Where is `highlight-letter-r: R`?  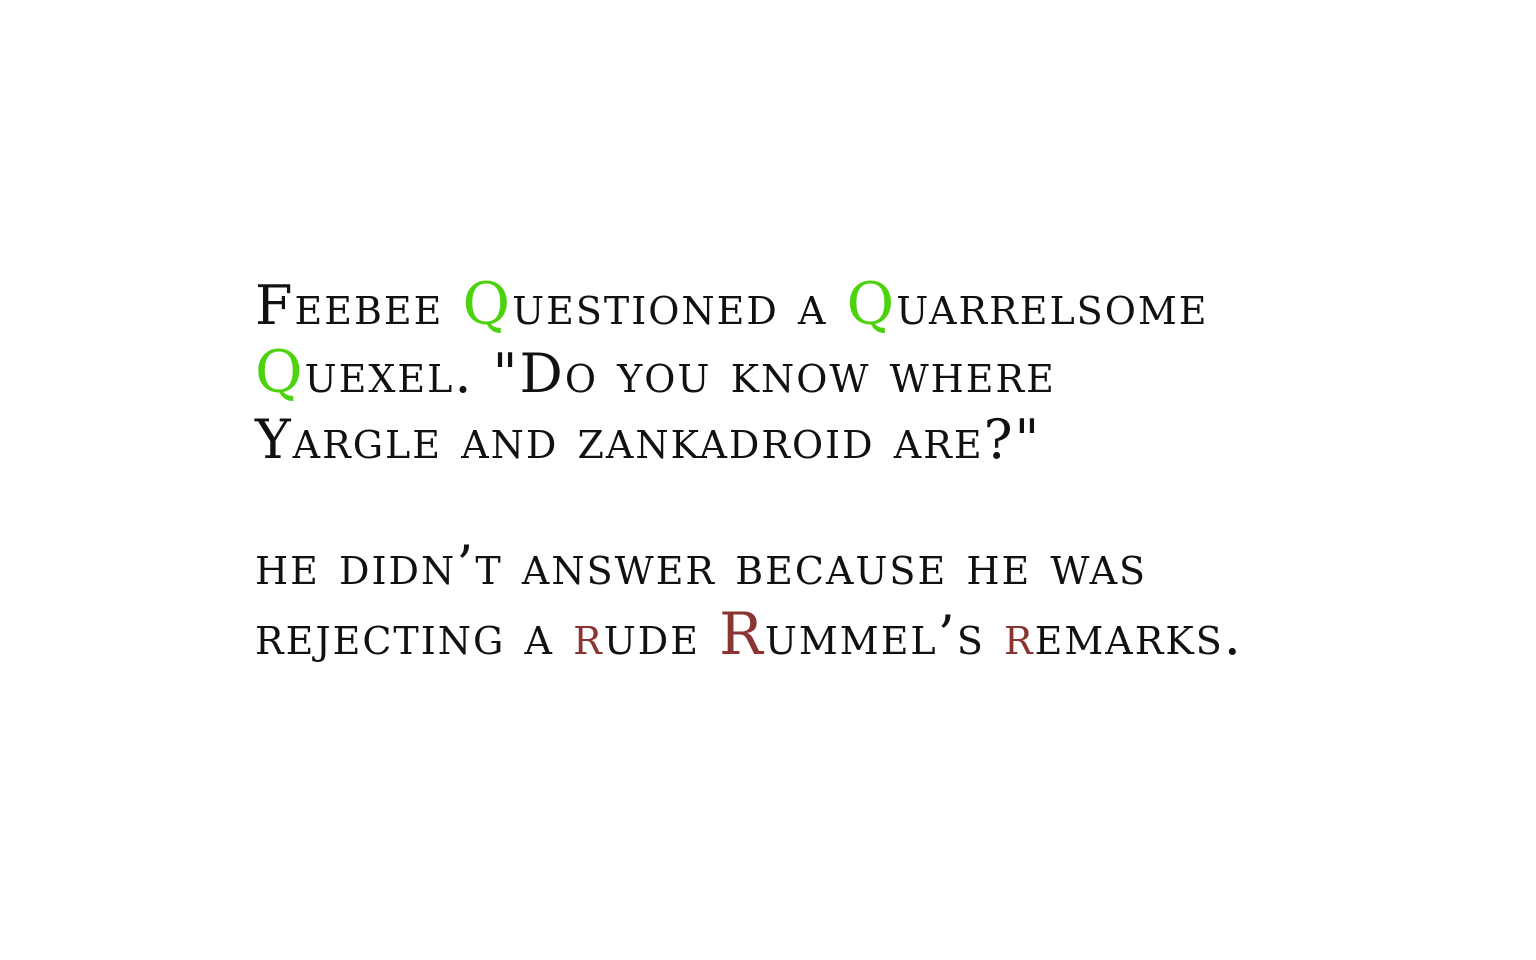 highlight-letter-r: R is located at coordinates (742, 634).